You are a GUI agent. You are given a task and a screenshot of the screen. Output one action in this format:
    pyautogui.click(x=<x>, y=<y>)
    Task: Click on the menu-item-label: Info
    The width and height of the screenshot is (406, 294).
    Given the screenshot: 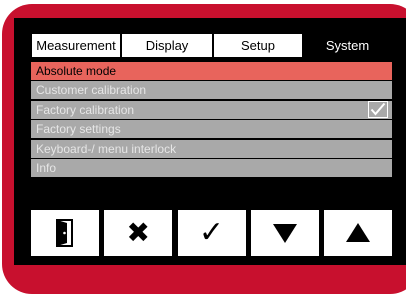 What is the action you would take?
    pyautogui.click(x=46, y=167)
    